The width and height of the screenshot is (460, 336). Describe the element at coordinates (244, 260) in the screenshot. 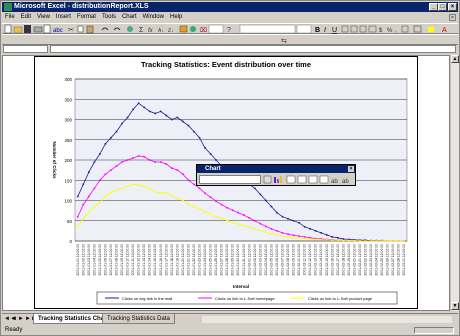

I see `x-tick-label: 2001-01-31 12:00:00` at that location.